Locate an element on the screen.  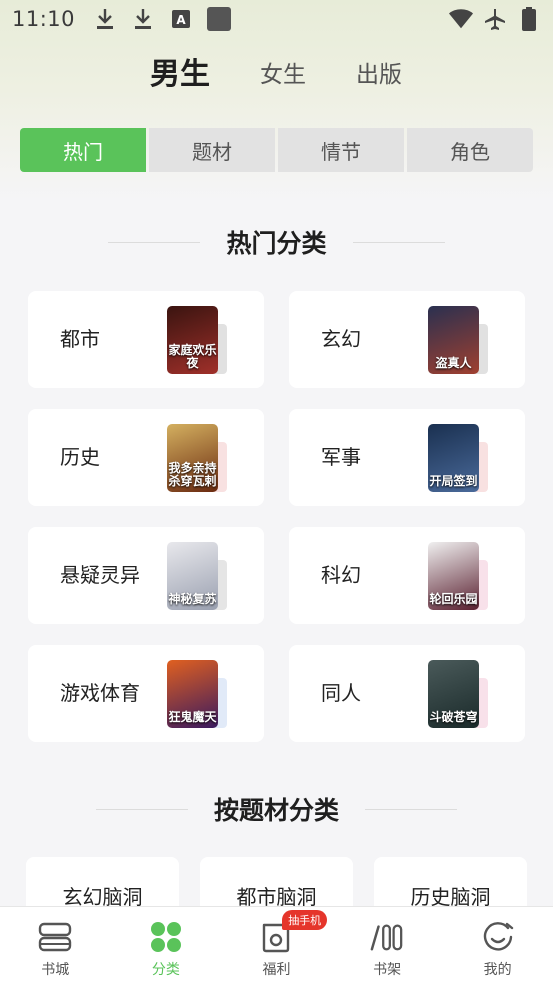
category-card: 历史我多亲持杀穿瓦剌 is located at coordinates (146, 457).